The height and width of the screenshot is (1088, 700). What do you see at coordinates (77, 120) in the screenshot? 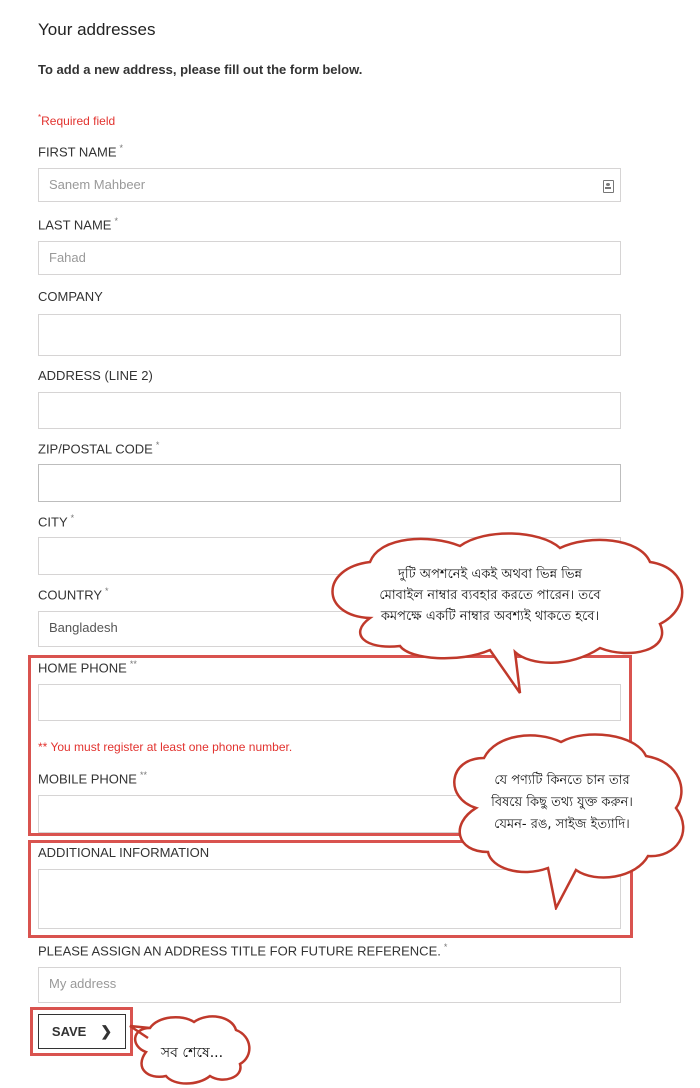
I see `required-note: *Required field` at bounding box center [77, 120].